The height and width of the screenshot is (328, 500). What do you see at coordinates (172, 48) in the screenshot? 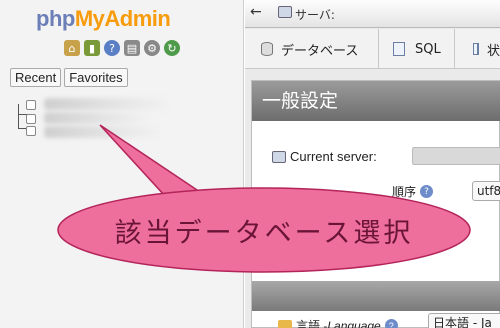
I see `reload-icon: ↻` at bounding box center [172, 48].